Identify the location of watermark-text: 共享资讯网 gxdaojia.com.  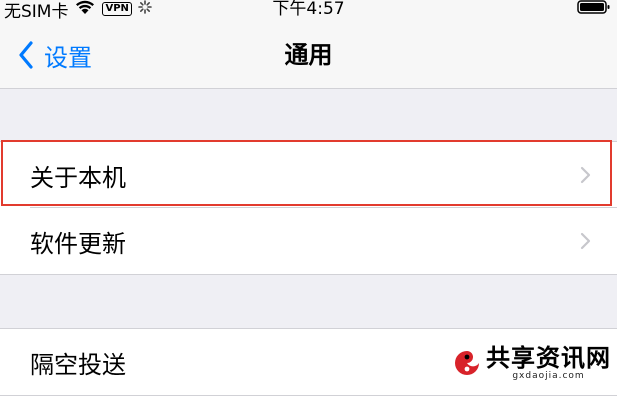
(548, 363).